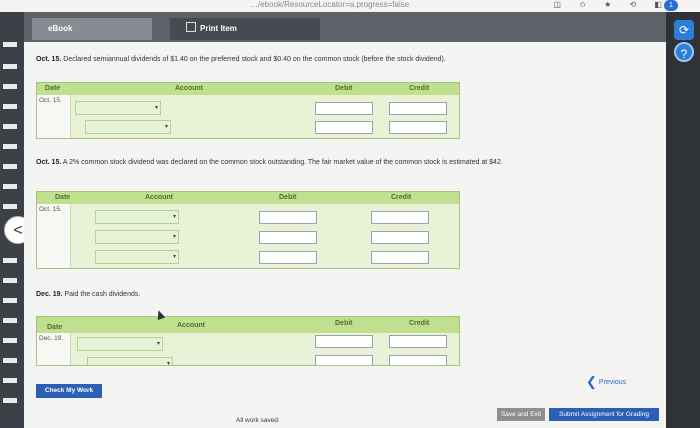 This screenshot has height=428, width=700. I want to click on previous-button: ❮ Previous, so click(606, 382).